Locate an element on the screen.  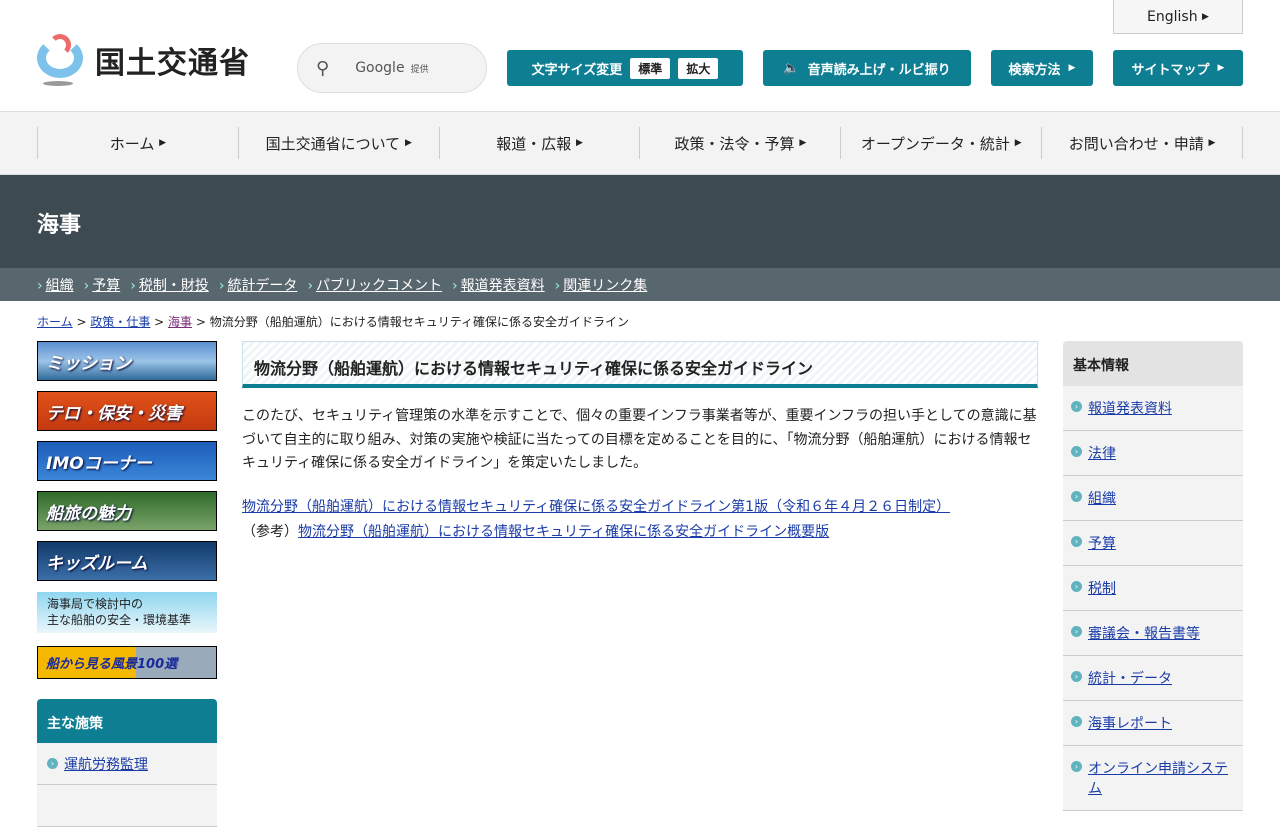
english-link: English ▶ is located at coordinates (1178, 17).